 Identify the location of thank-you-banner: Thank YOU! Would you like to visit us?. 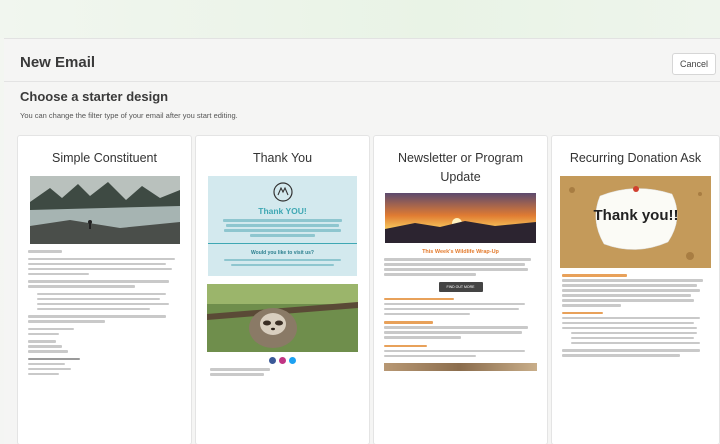
(282, 226).